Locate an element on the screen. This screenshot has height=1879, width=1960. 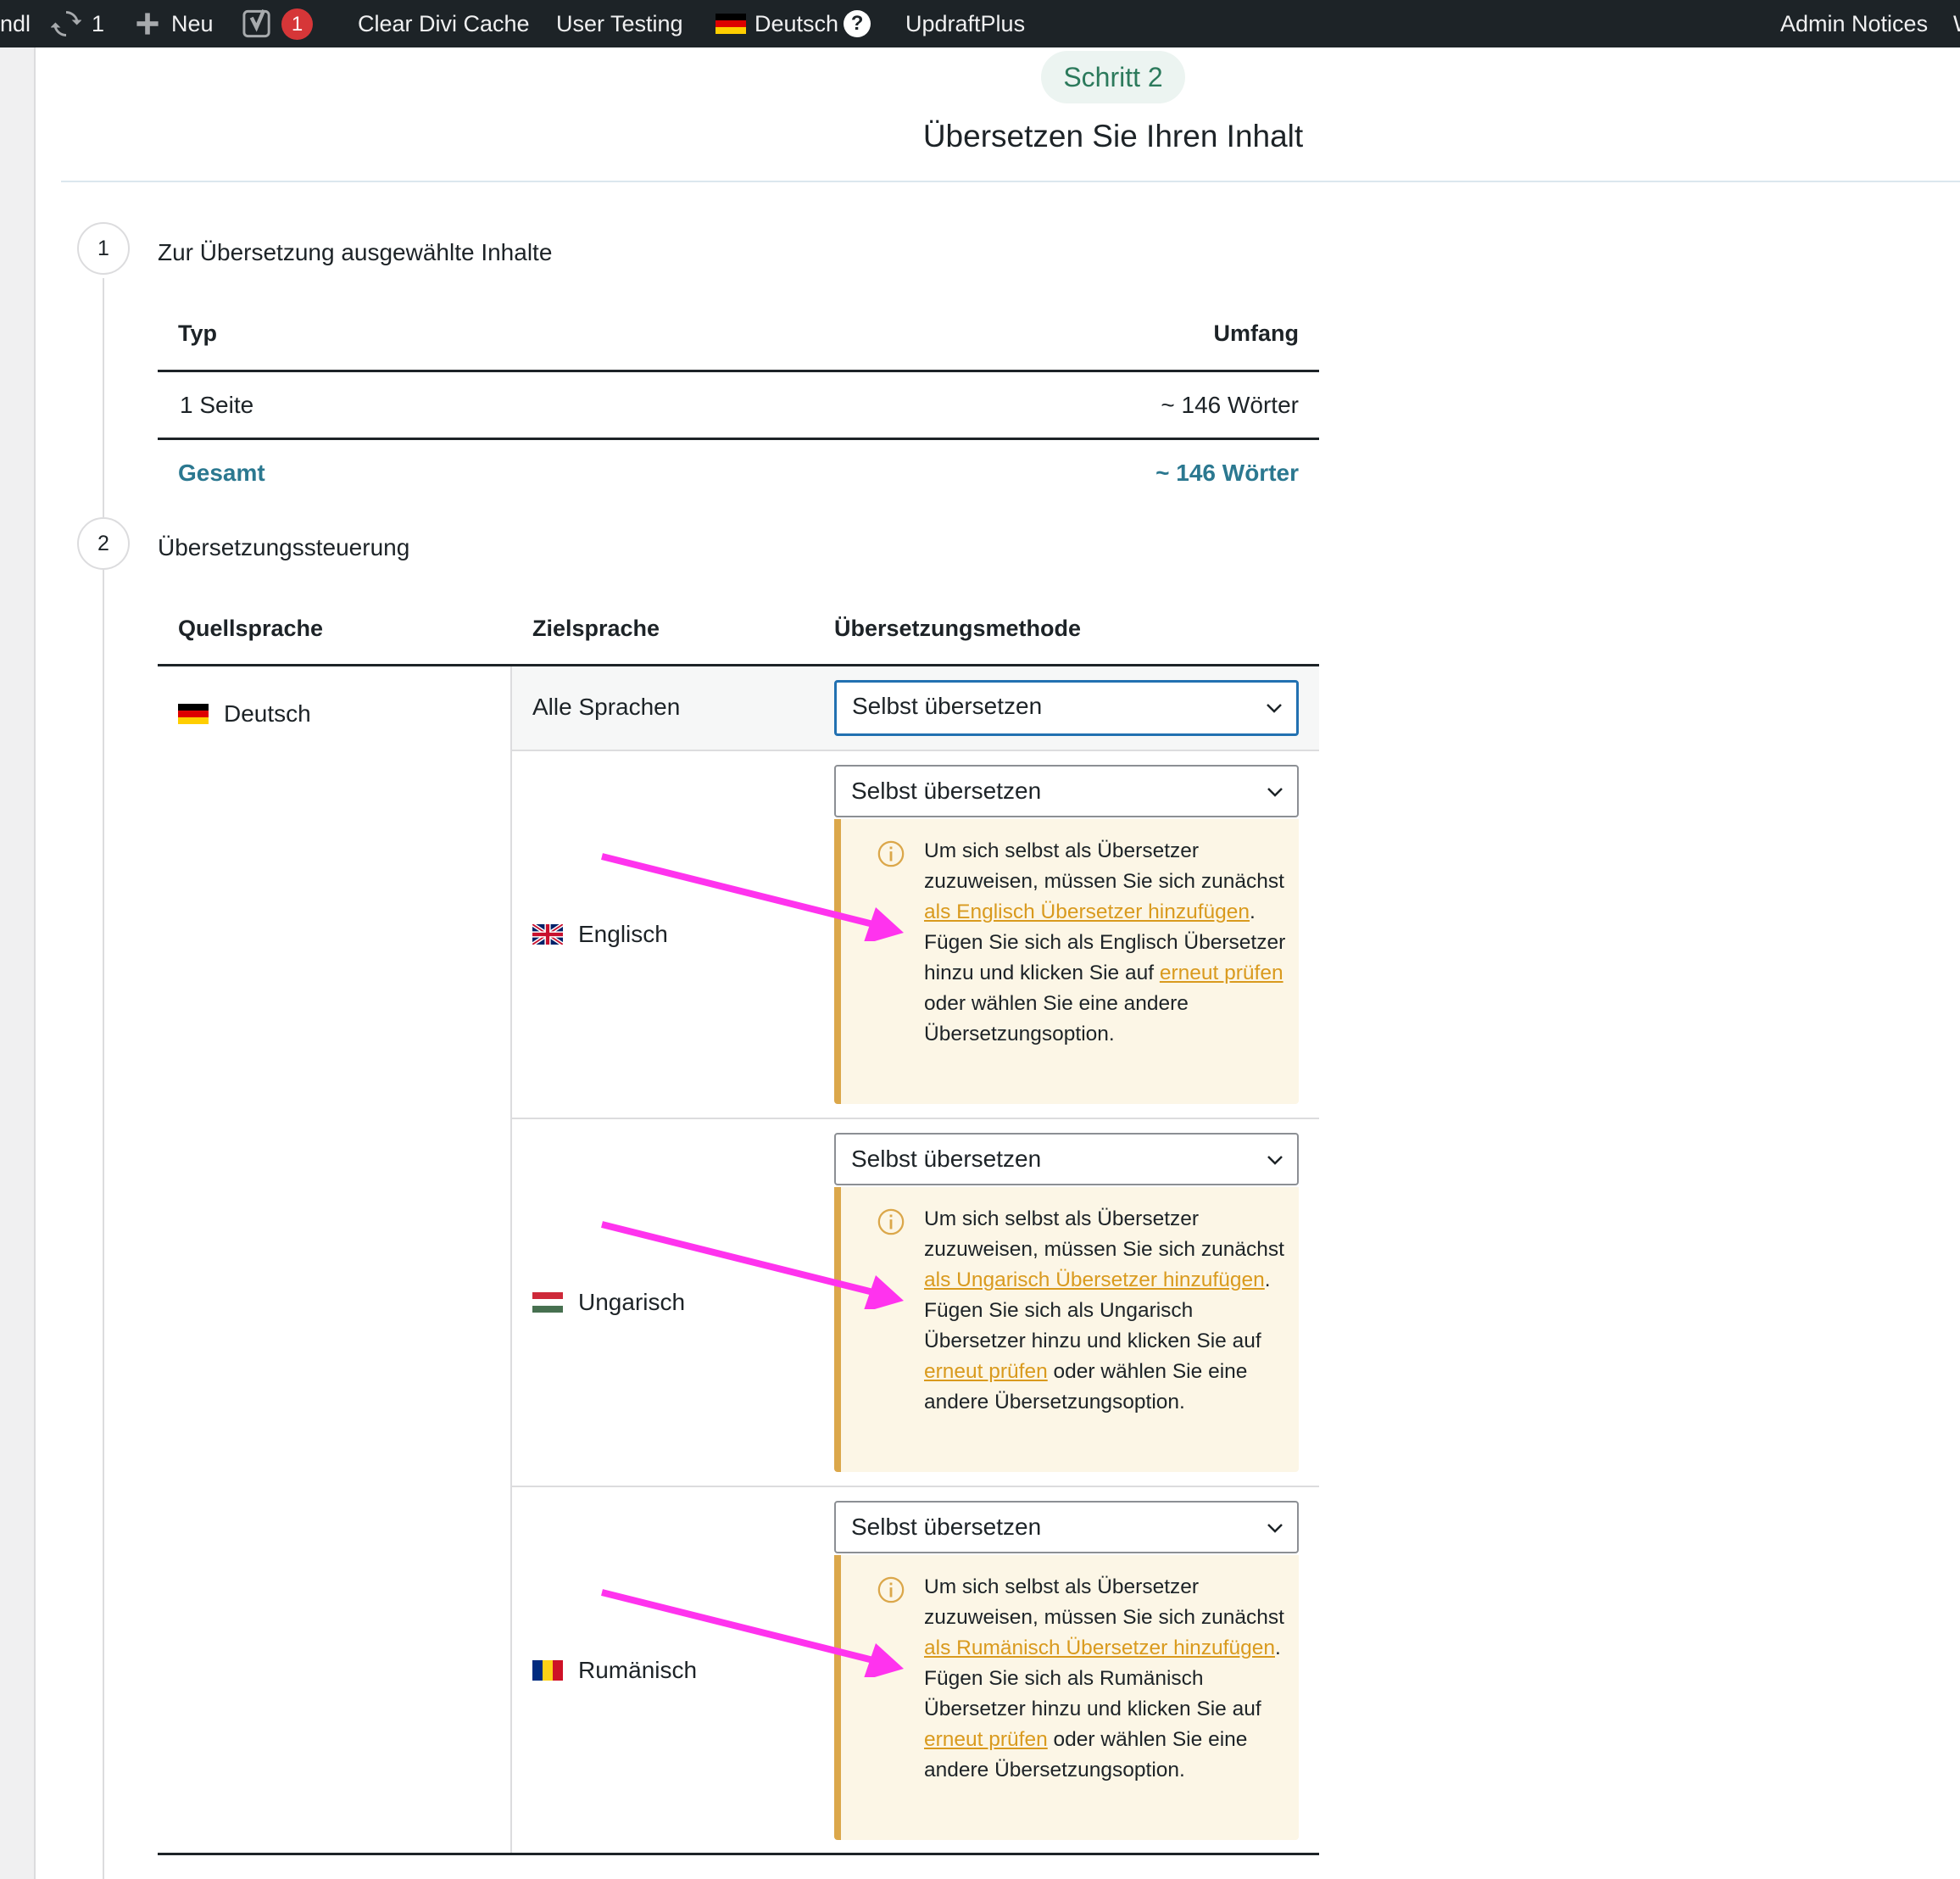
row-type: 1 Seite is located at coordinates (217, 405).